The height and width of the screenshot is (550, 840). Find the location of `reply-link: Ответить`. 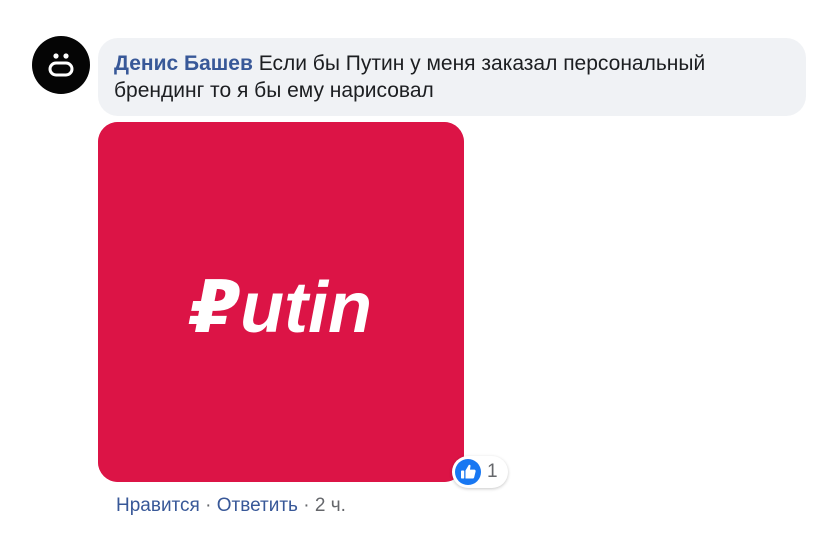

reply-link: Ответить is located at coordinates (257, 505).